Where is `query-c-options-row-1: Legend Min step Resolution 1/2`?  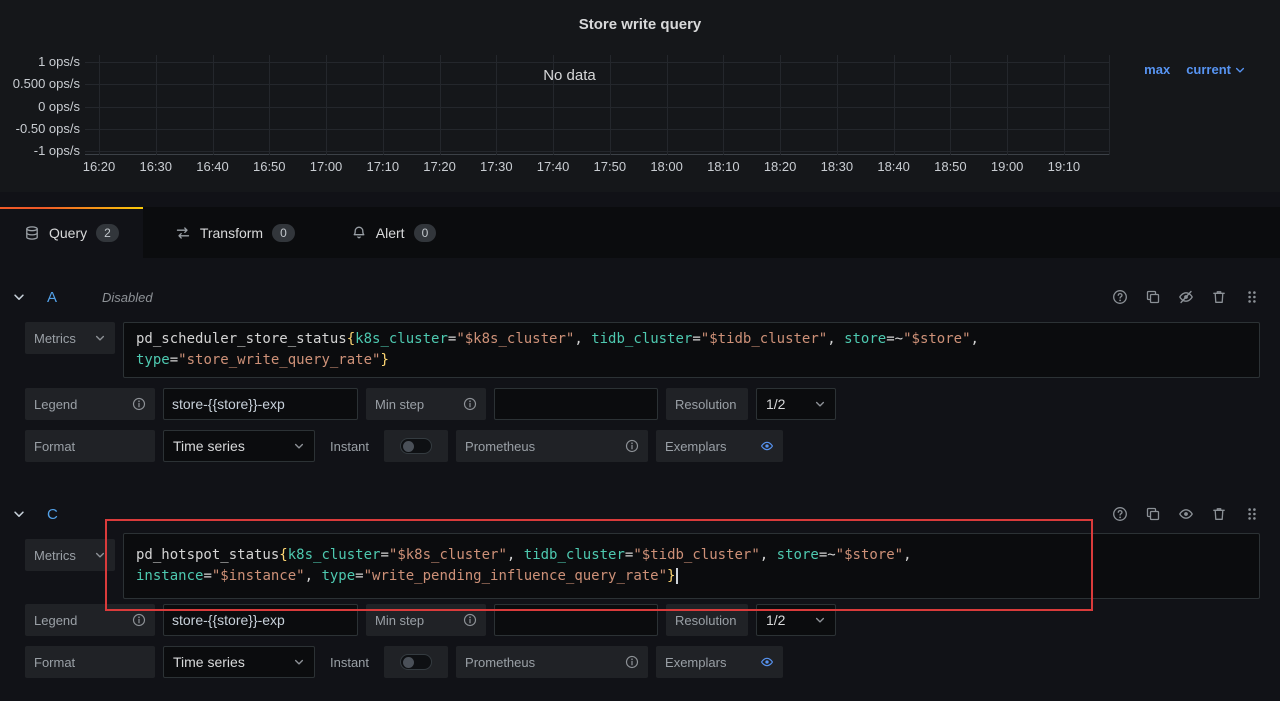 query-c-options-row-1: Legend Min step Resolution 1/2 is located at coordinates (430, 620).